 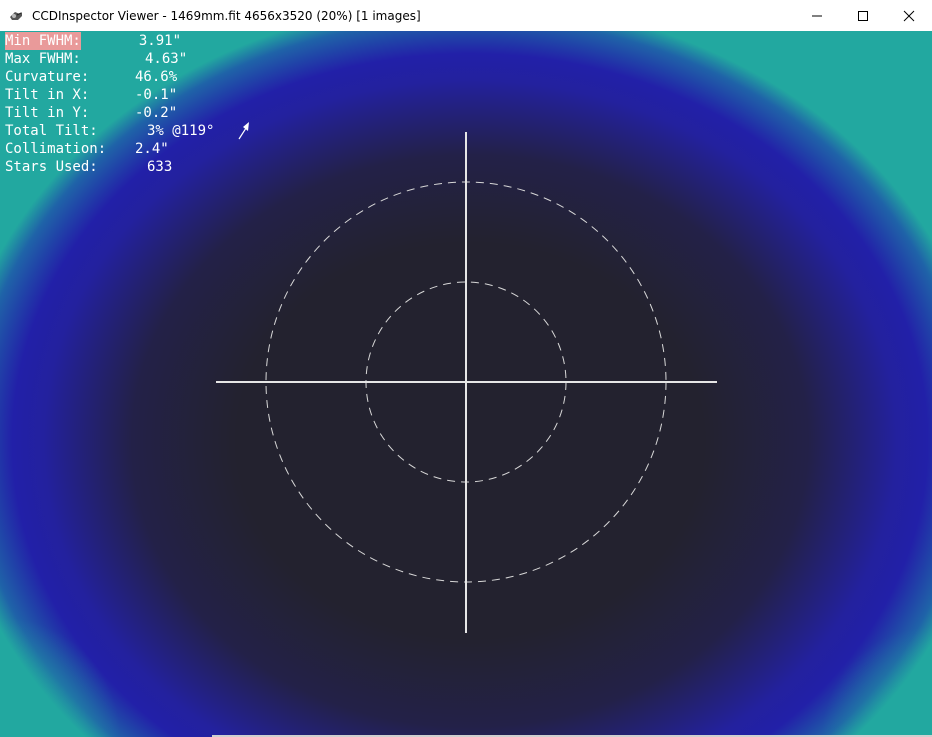 I want to click on minimize-icon, so click(x=817, y=15).